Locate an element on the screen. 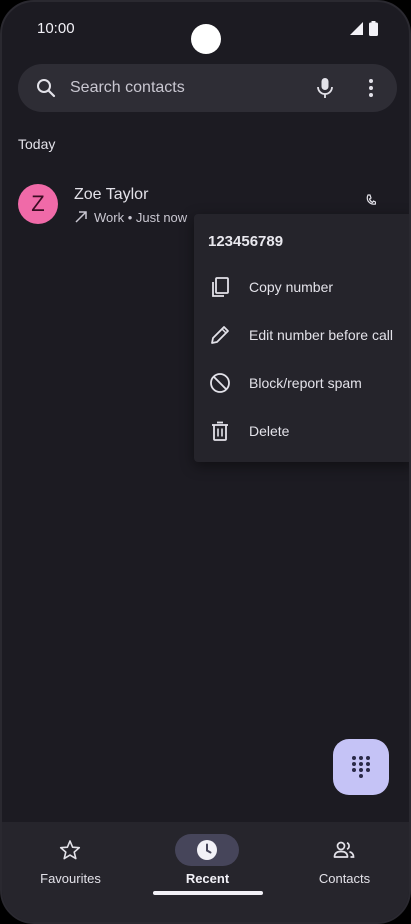 Image resolution: width=411 pixels, height=924 pixels. copy-icon is located at coordinates (220, 287).